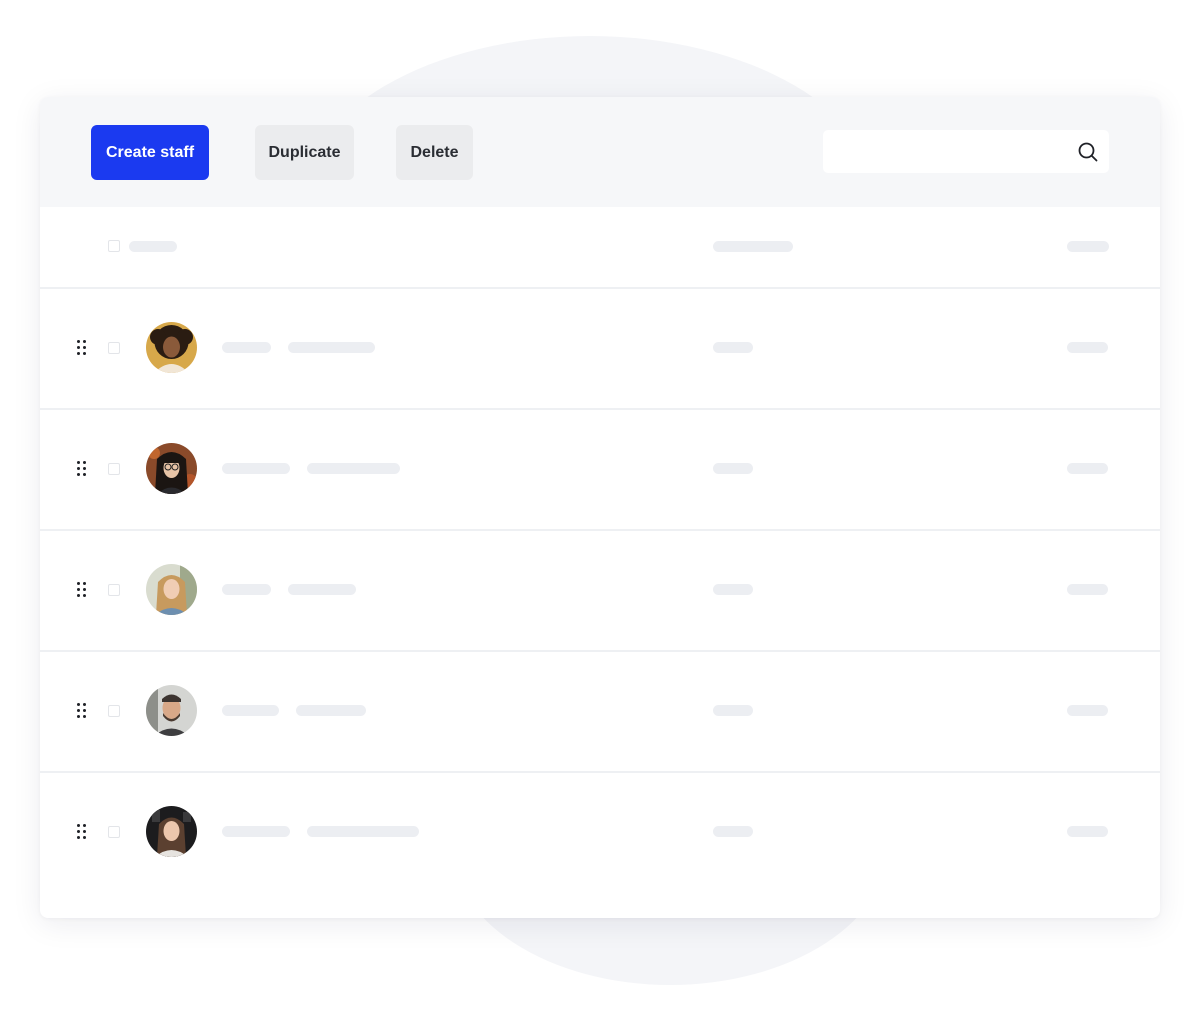 This screenshot has width=1200, height=1022. I want to click on select-all-checkbox, so click(114, 246).